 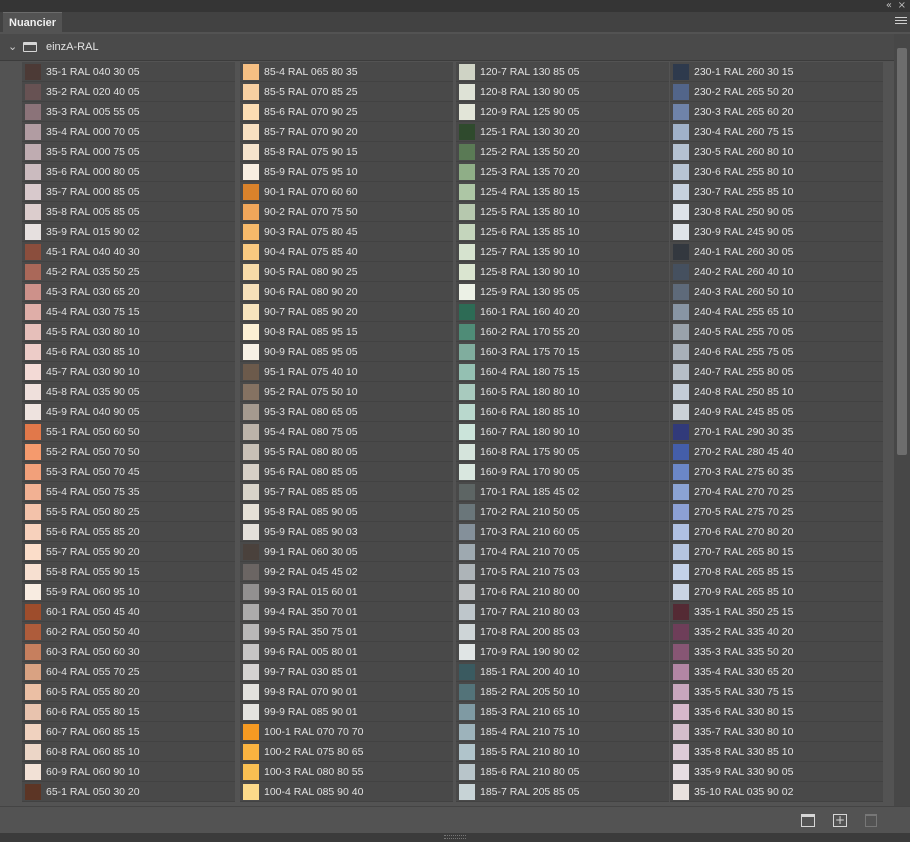 I want to click on swatch-item: 55-9 RAL 060 95 10, so click(x=128, y=592).